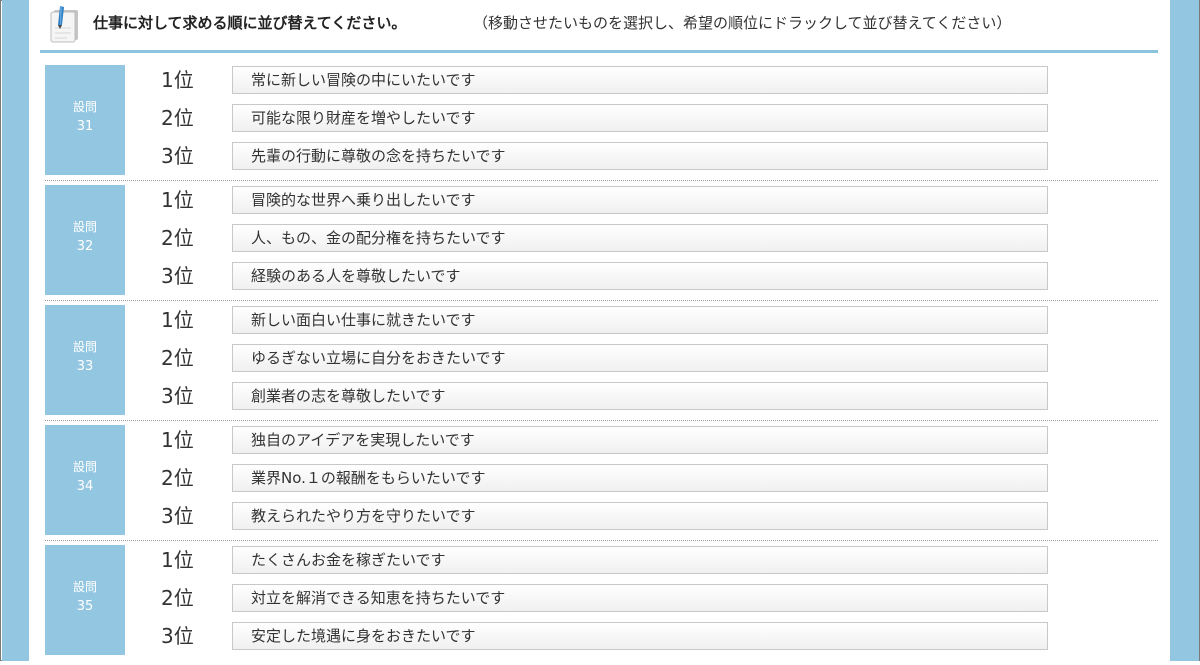 The height and width of the screenshot is (665, 1200). What do you see at coordinates (15, 330) in the screenshot?
I see `left-side-bar` at bounding box center [15, 330].